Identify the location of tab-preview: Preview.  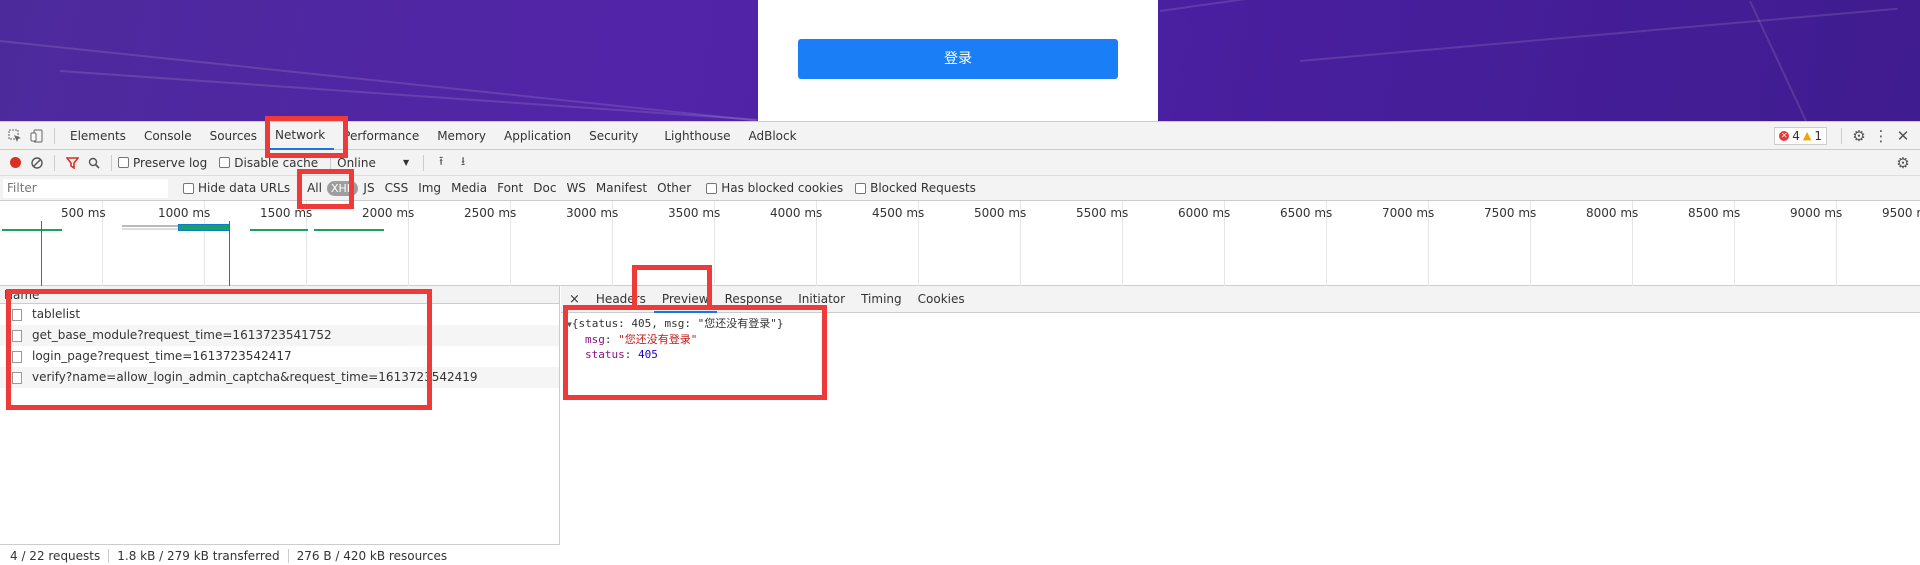
(685, 299).